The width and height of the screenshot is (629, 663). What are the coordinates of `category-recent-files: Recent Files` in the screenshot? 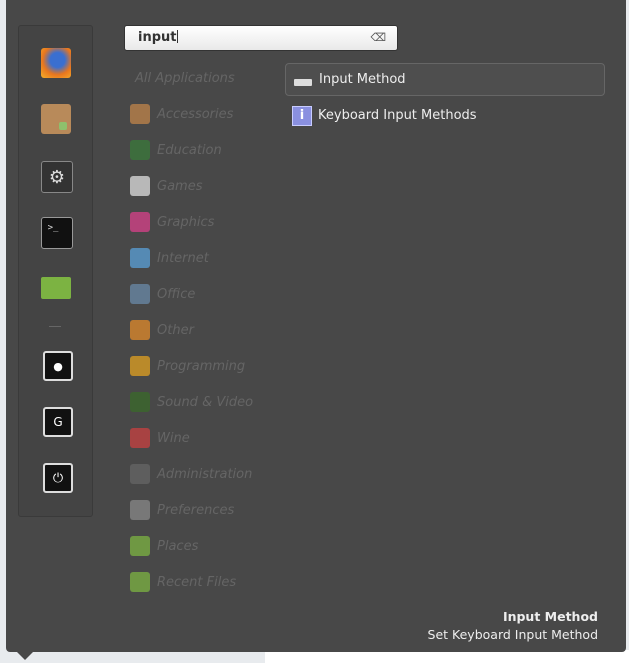 It's located at (183, 582).